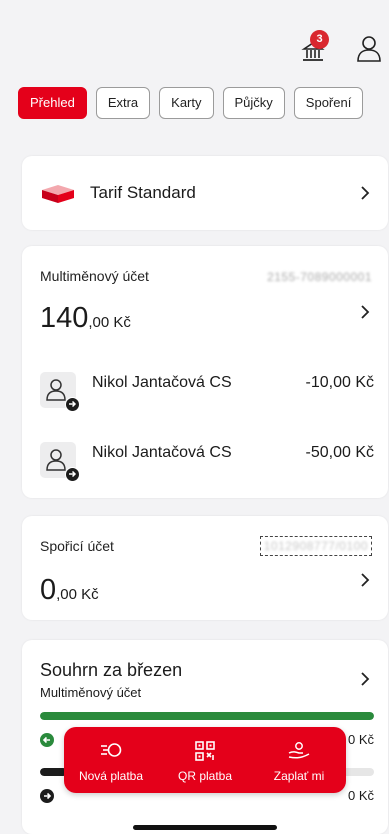 The height and width of the screenshot is (834, 389). What do you see at coordinates (143, 192) in the screenshot?
I see `tarif-name: Tarif Standard` at bounding box center [143, 192].